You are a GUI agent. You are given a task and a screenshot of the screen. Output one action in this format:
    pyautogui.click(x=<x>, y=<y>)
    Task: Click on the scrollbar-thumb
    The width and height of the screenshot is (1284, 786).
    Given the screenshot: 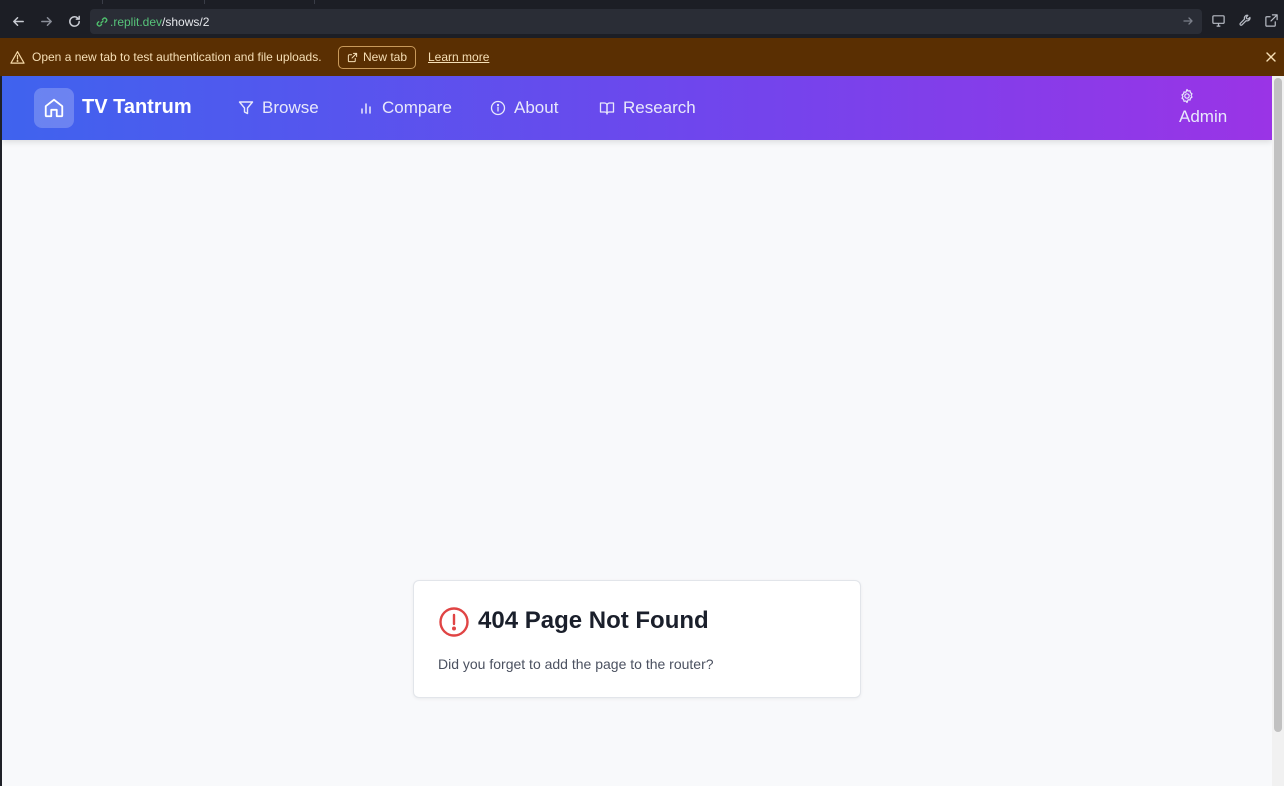 What is the action you would take?
    pyautogui.click(x=1278, y=405)
    